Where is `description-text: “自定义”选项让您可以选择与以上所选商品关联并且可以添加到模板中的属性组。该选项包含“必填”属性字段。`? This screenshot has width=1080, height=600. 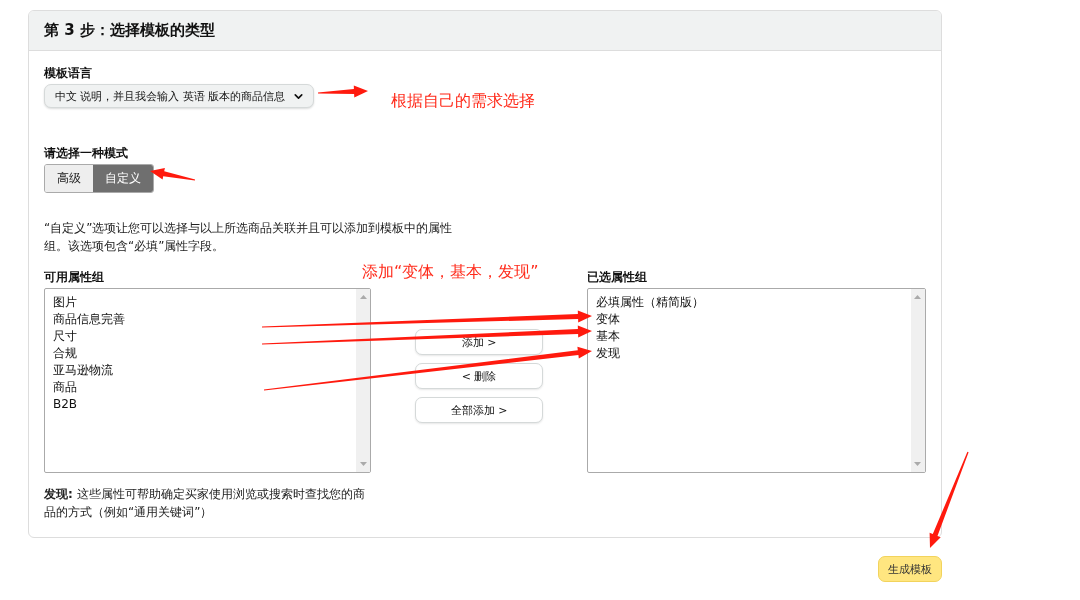
description-text: “自定义”选项让您可以选择与以上所选商品关联并且可以添加到模板中的属性组。该选项包含“必填”属性字段。 is located at coordinates (249, 237).